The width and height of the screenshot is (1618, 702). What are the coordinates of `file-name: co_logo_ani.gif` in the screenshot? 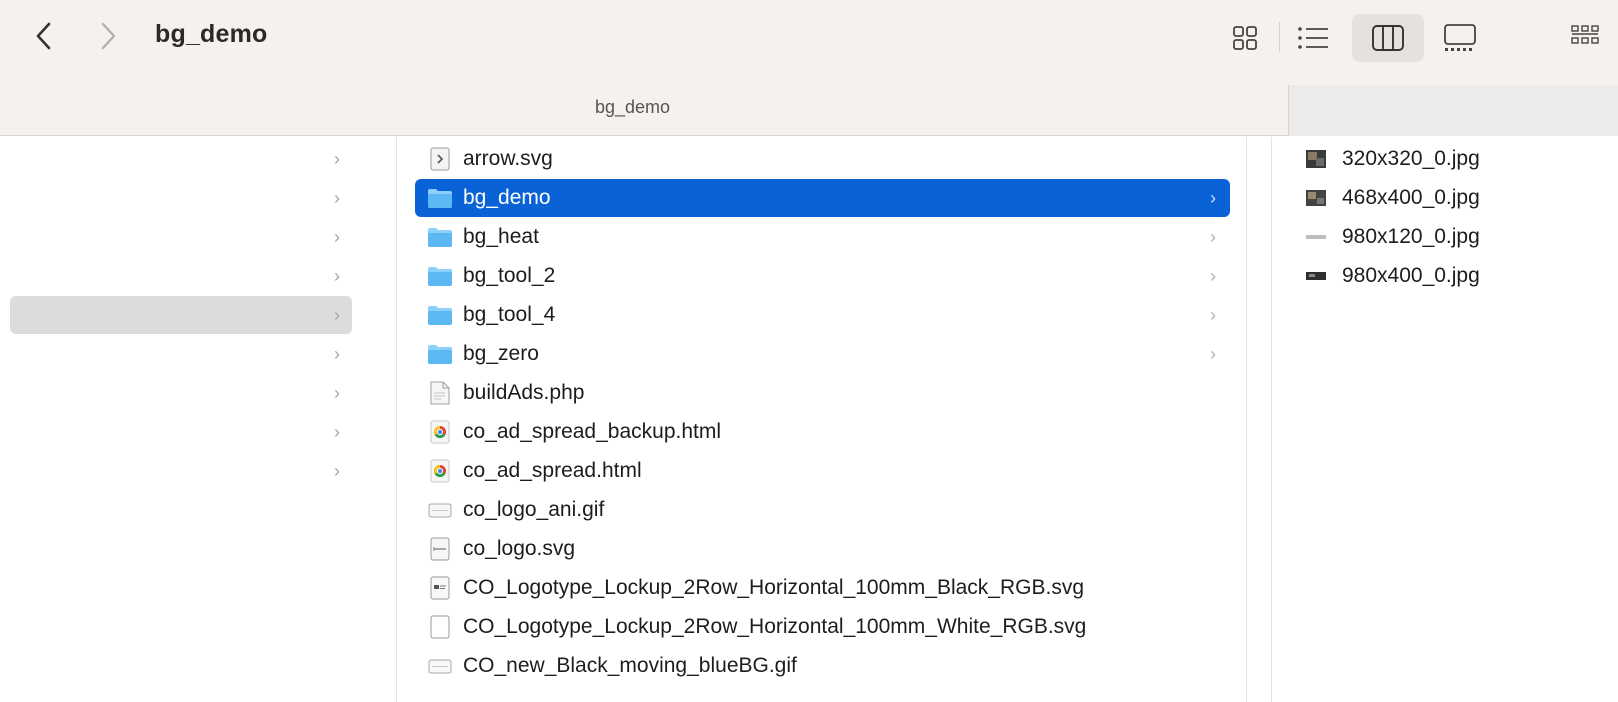 It's located at (534, 509).